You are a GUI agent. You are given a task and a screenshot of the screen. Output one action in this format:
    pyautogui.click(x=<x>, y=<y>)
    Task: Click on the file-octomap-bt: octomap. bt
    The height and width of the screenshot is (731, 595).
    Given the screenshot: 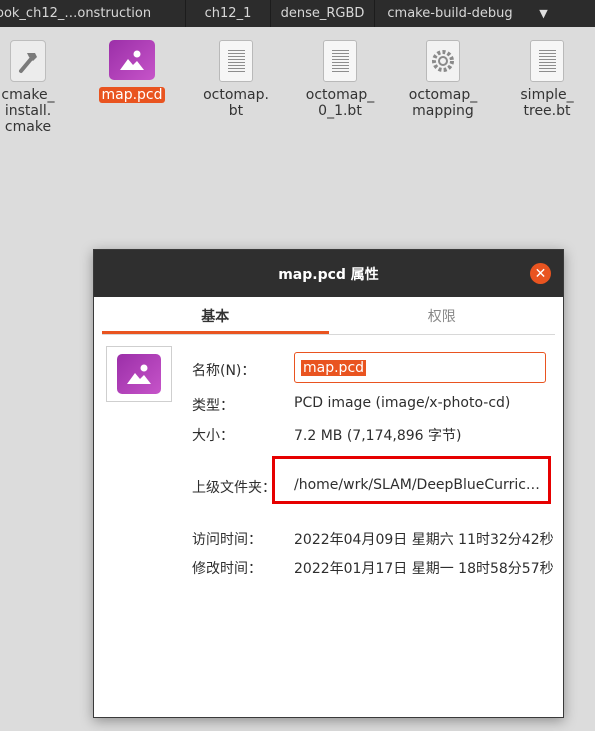 What is the action you would take?
    pyautogui.click(x=236, y=79)
    